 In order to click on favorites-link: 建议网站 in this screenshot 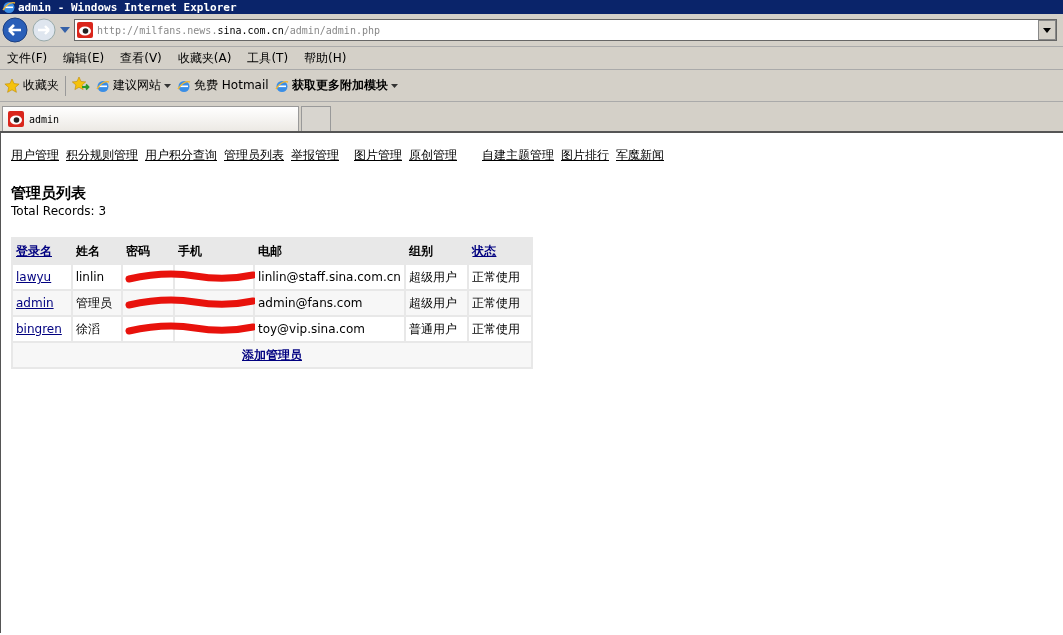, I will do `click(133, 85)`.